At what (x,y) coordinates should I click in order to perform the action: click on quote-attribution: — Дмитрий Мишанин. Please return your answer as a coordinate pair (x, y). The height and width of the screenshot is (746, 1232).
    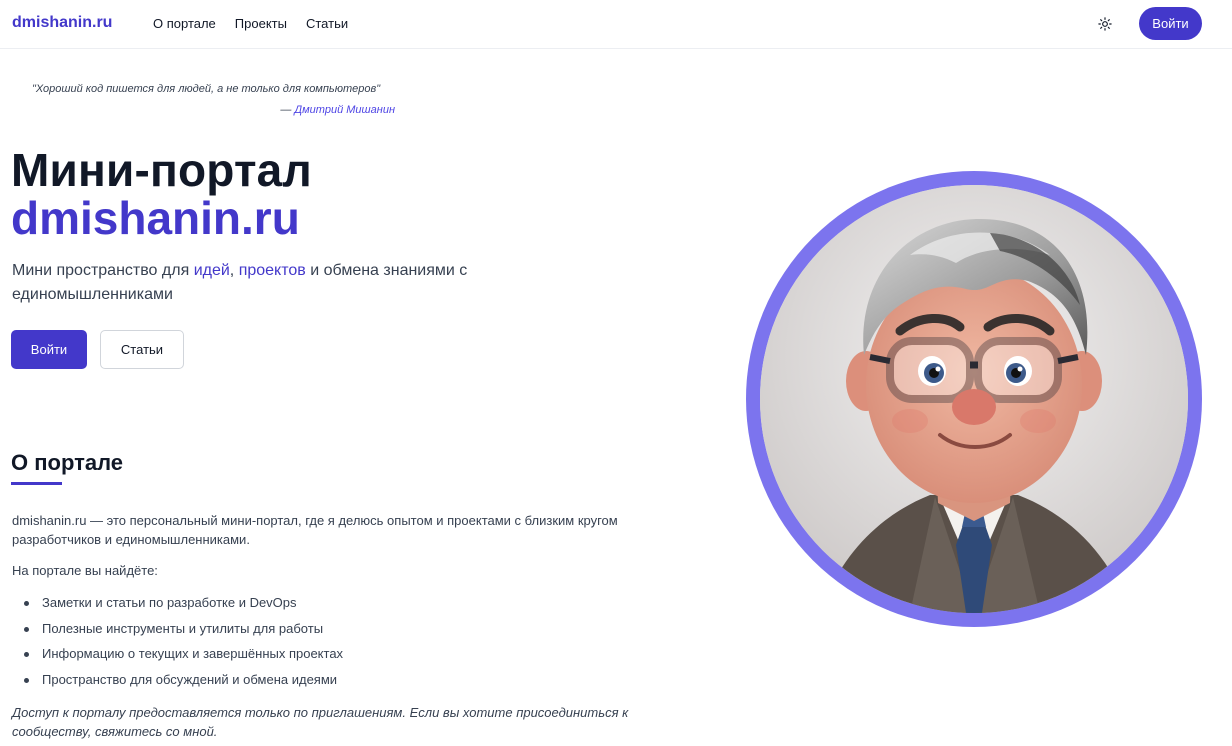
    Looking at the image, I should click on (197, 110).